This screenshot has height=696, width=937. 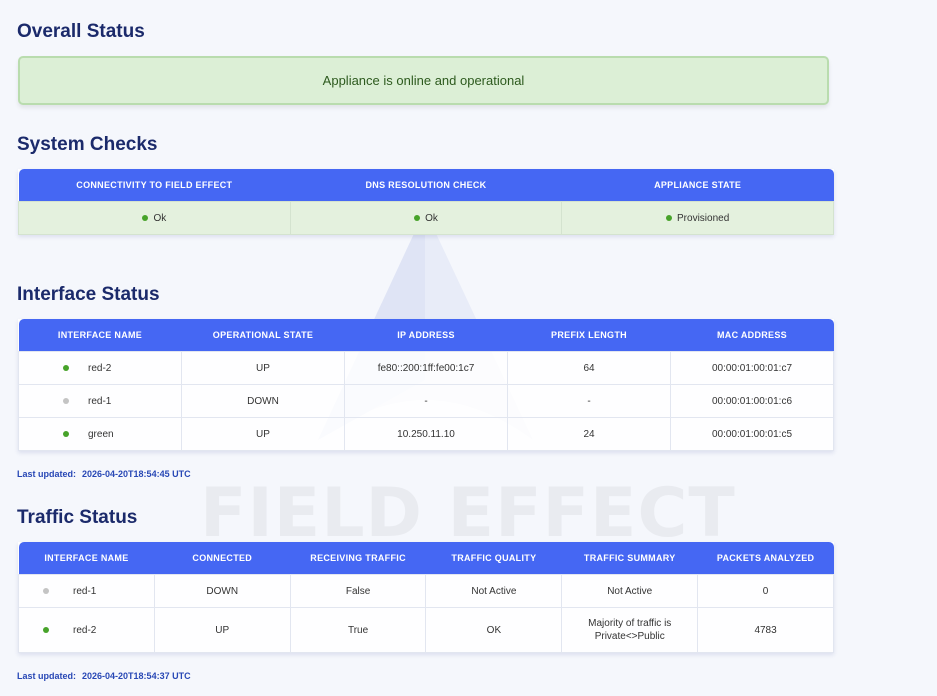 I want to click on column-header: TRAFFIC SUMMARY, so click(x=629, y=558).